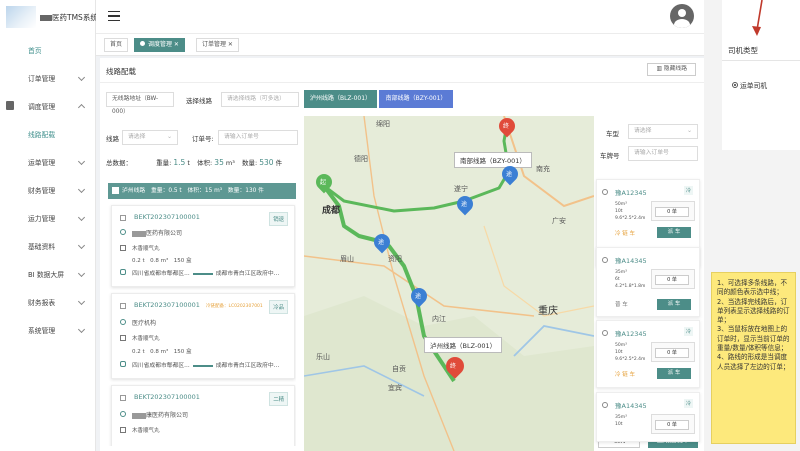 The image size is (800, 451). Describe the element at coordinates (48, 78) in the screenshot. I see `nav-order-mgmt: 订单管理` at that location.